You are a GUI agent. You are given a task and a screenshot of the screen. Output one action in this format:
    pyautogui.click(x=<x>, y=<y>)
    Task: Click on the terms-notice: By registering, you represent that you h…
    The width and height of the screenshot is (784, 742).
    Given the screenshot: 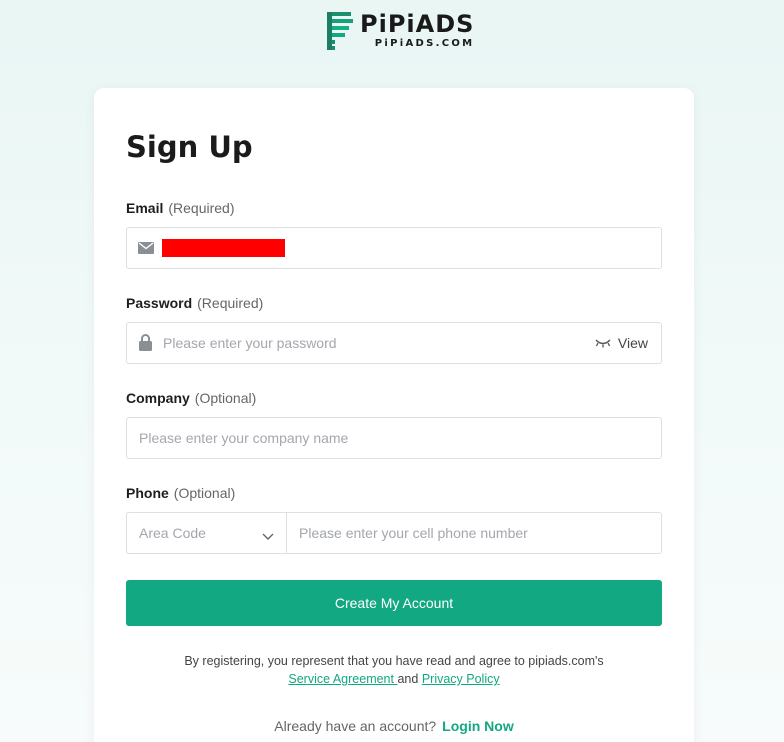 What is the action you would take?
    pyautogui.click(x=394, y=670)
    